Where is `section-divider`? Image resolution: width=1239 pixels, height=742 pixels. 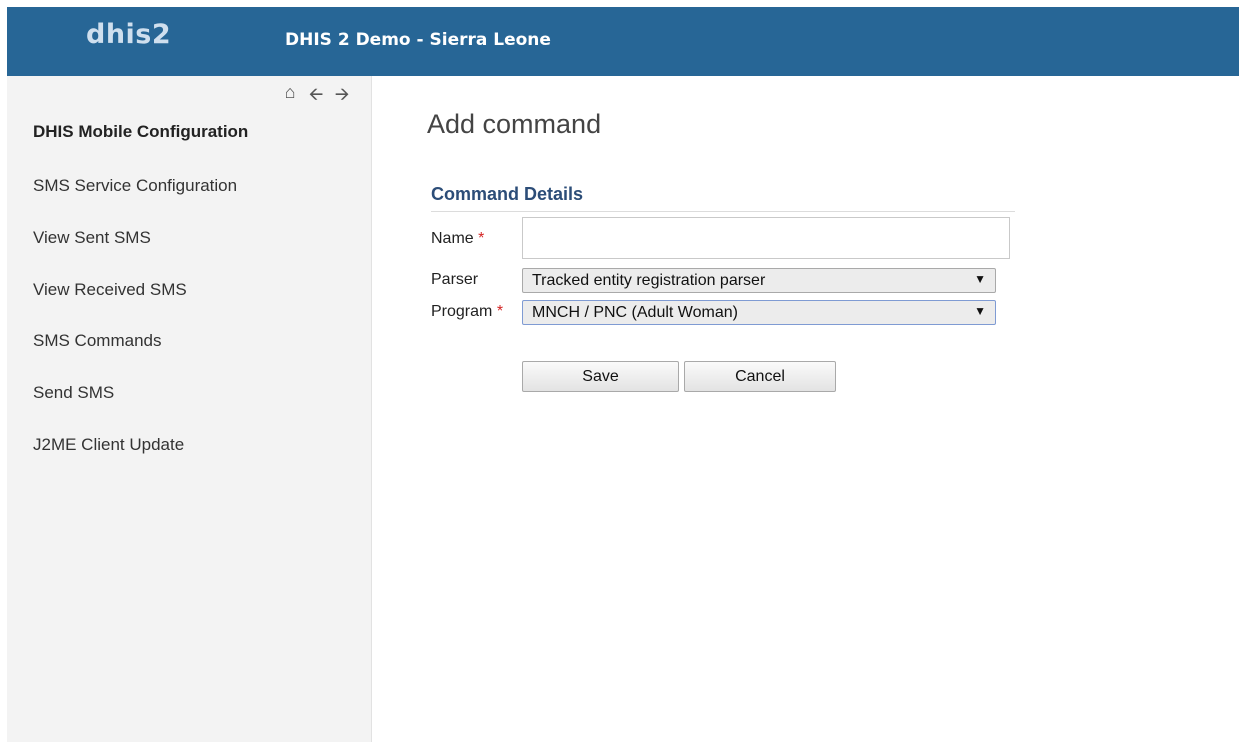 section-divider is located at coordinates (723, 211).